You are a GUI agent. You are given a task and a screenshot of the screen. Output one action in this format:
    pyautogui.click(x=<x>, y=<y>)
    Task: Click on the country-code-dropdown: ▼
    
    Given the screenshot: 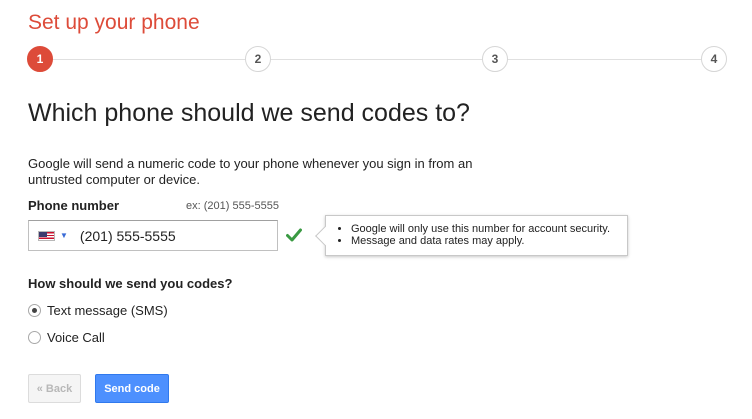 What is the action you would take?
    pyautogui.click(x=52, y=235)
    